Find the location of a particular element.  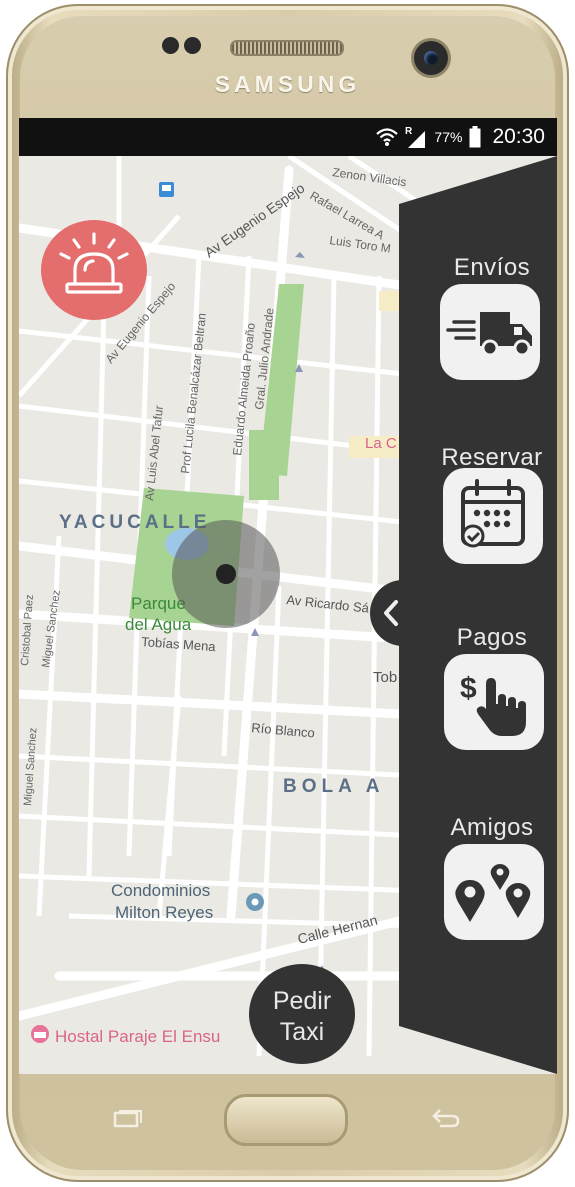

place-la-c: La C is located at coordinates (381, 443).